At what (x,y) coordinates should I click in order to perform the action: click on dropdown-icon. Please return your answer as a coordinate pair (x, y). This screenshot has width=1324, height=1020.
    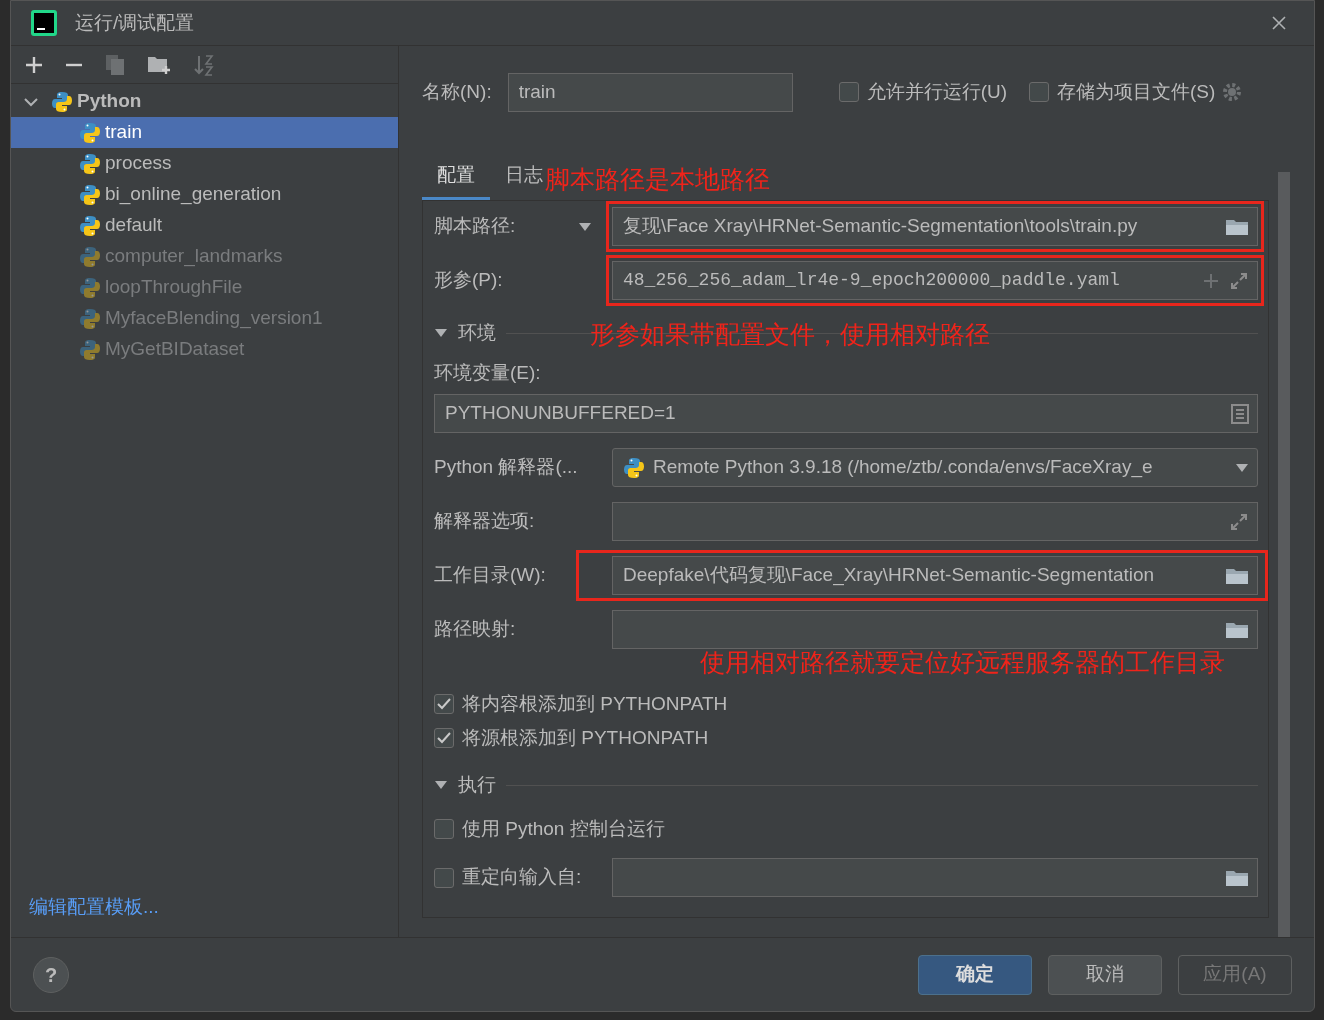
    Looking at the image, I should click on (585, 226).